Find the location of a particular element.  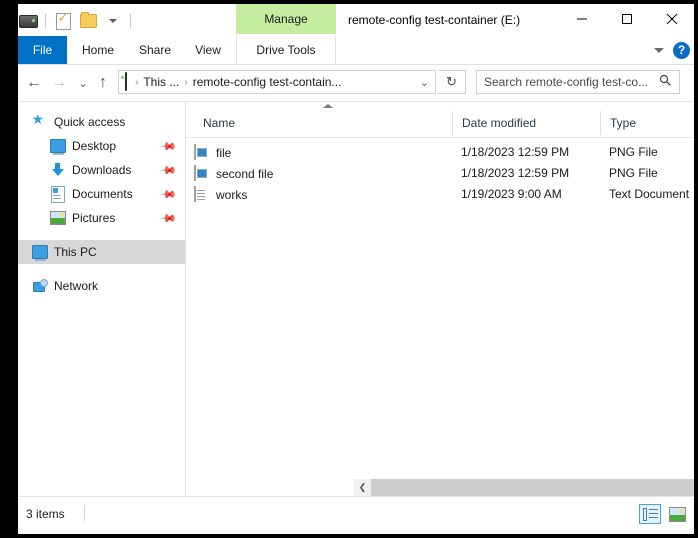

sidebar-item-label: Quick access is located at coordinates (90, 122).